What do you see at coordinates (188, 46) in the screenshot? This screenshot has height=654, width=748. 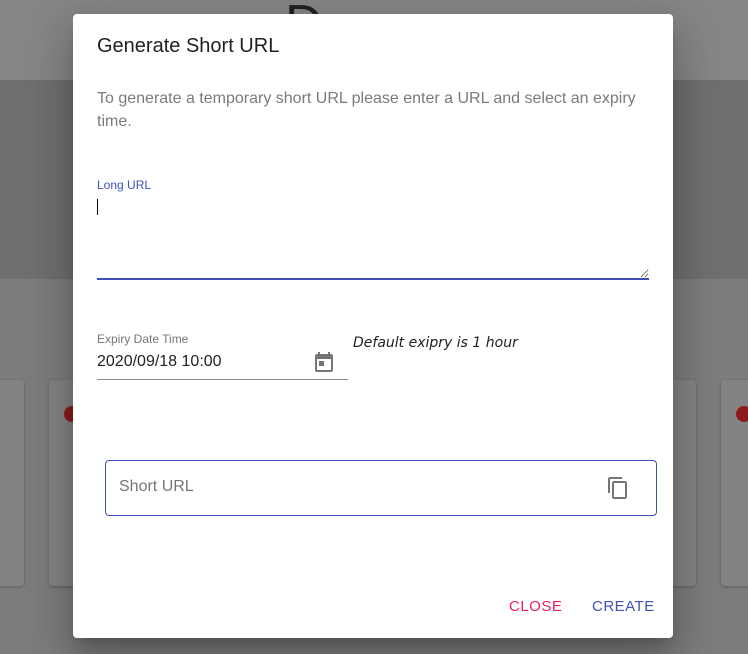 I see `dialog-title: Generate Short URL` at bounding box center [188, 46].